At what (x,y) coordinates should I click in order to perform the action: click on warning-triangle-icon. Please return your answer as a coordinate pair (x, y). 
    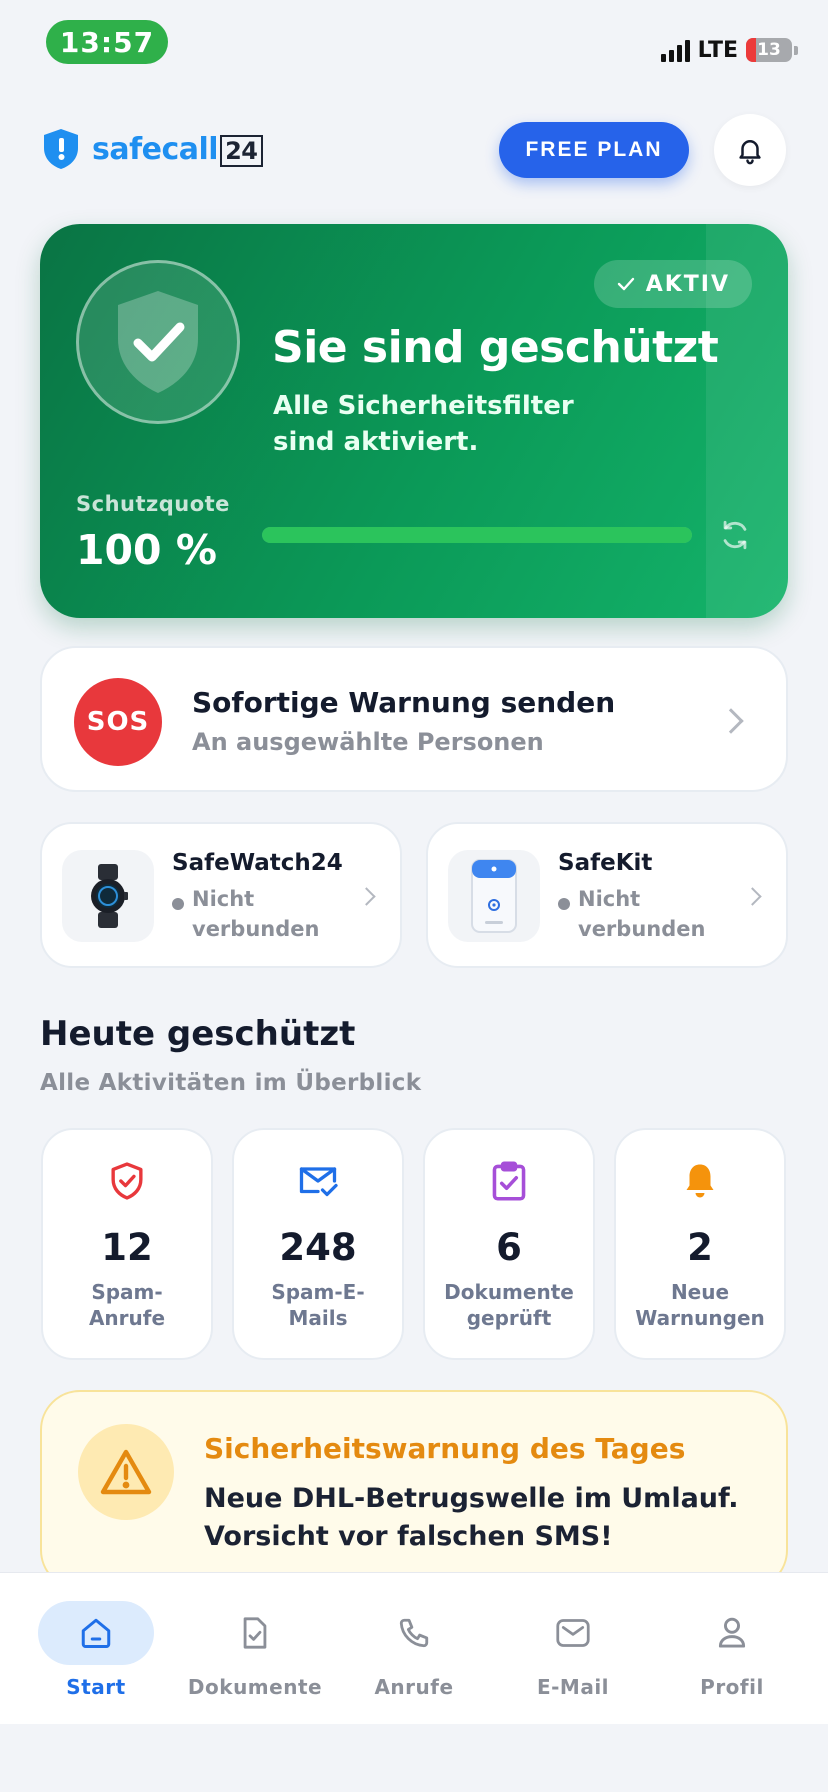
    Looking at the image, I should click on (126, 1472).